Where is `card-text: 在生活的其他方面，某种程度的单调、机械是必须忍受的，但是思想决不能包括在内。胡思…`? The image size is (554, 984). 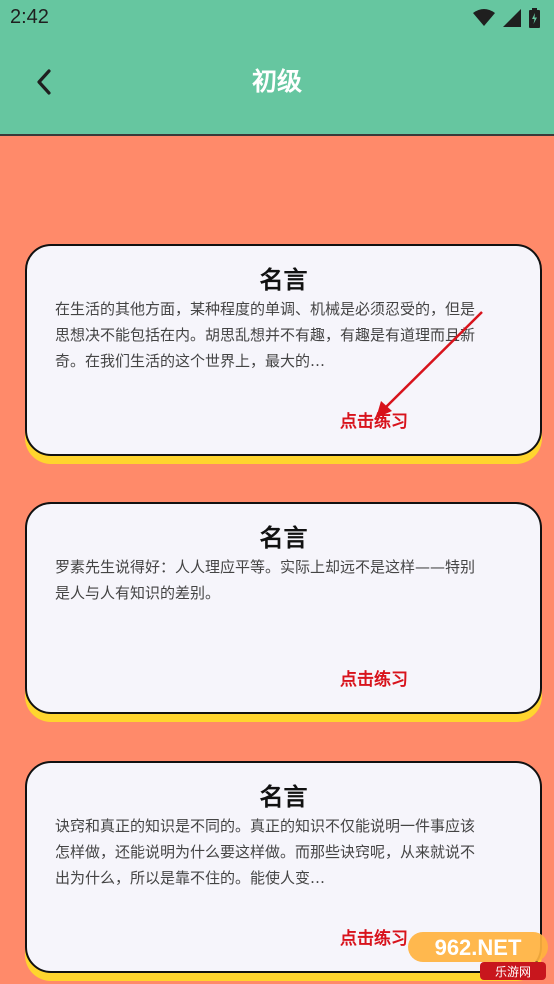 card-text: 在生活的其他方面，某种程度的单调、机械是必须忍受的，但是思想决不能包括在内。胡思… is located at coordinates (265, 335).